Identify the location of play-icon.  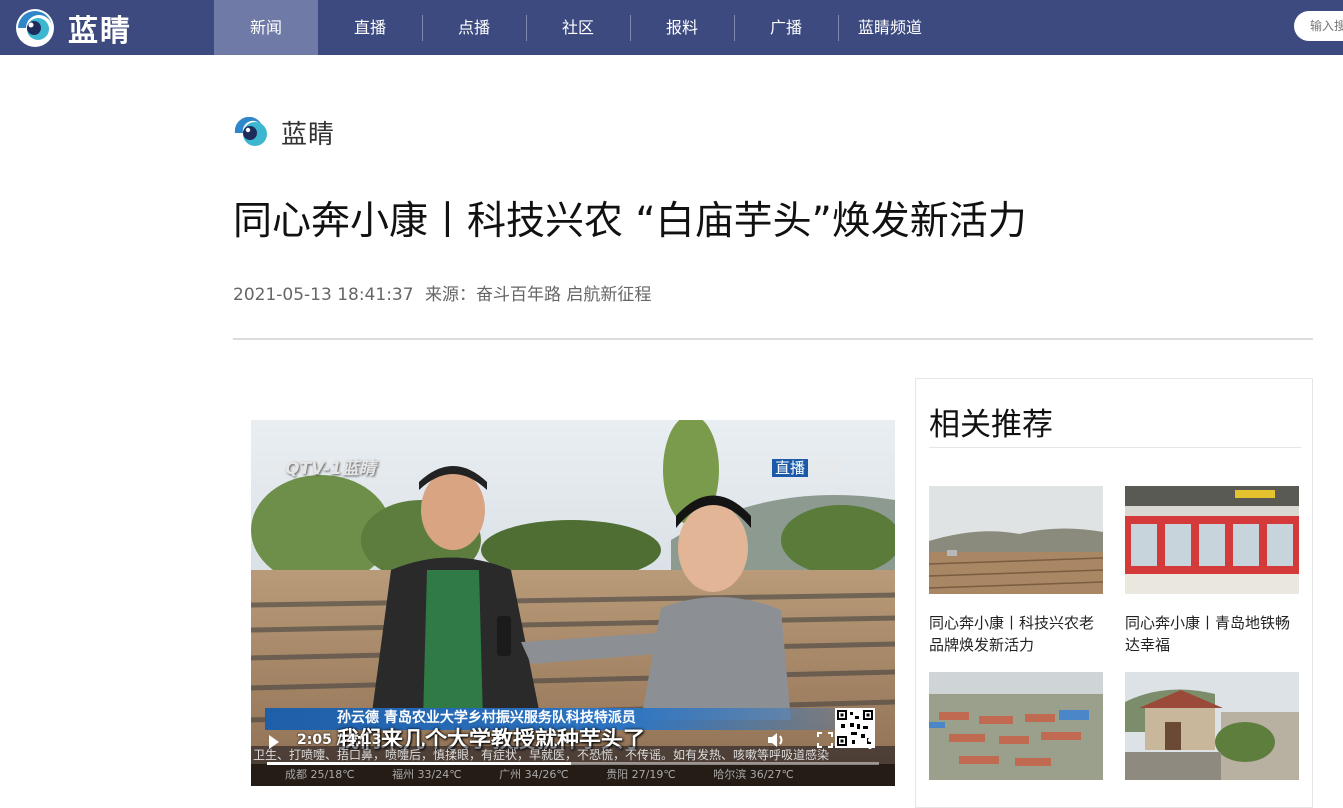
(274, 742).